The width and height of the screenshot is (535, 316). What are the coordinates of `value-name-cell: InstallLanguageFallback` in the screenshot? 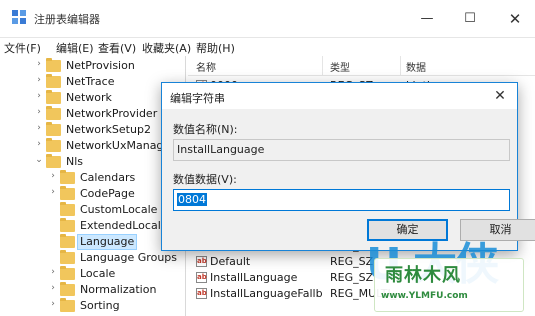 It's located at (266, 293).